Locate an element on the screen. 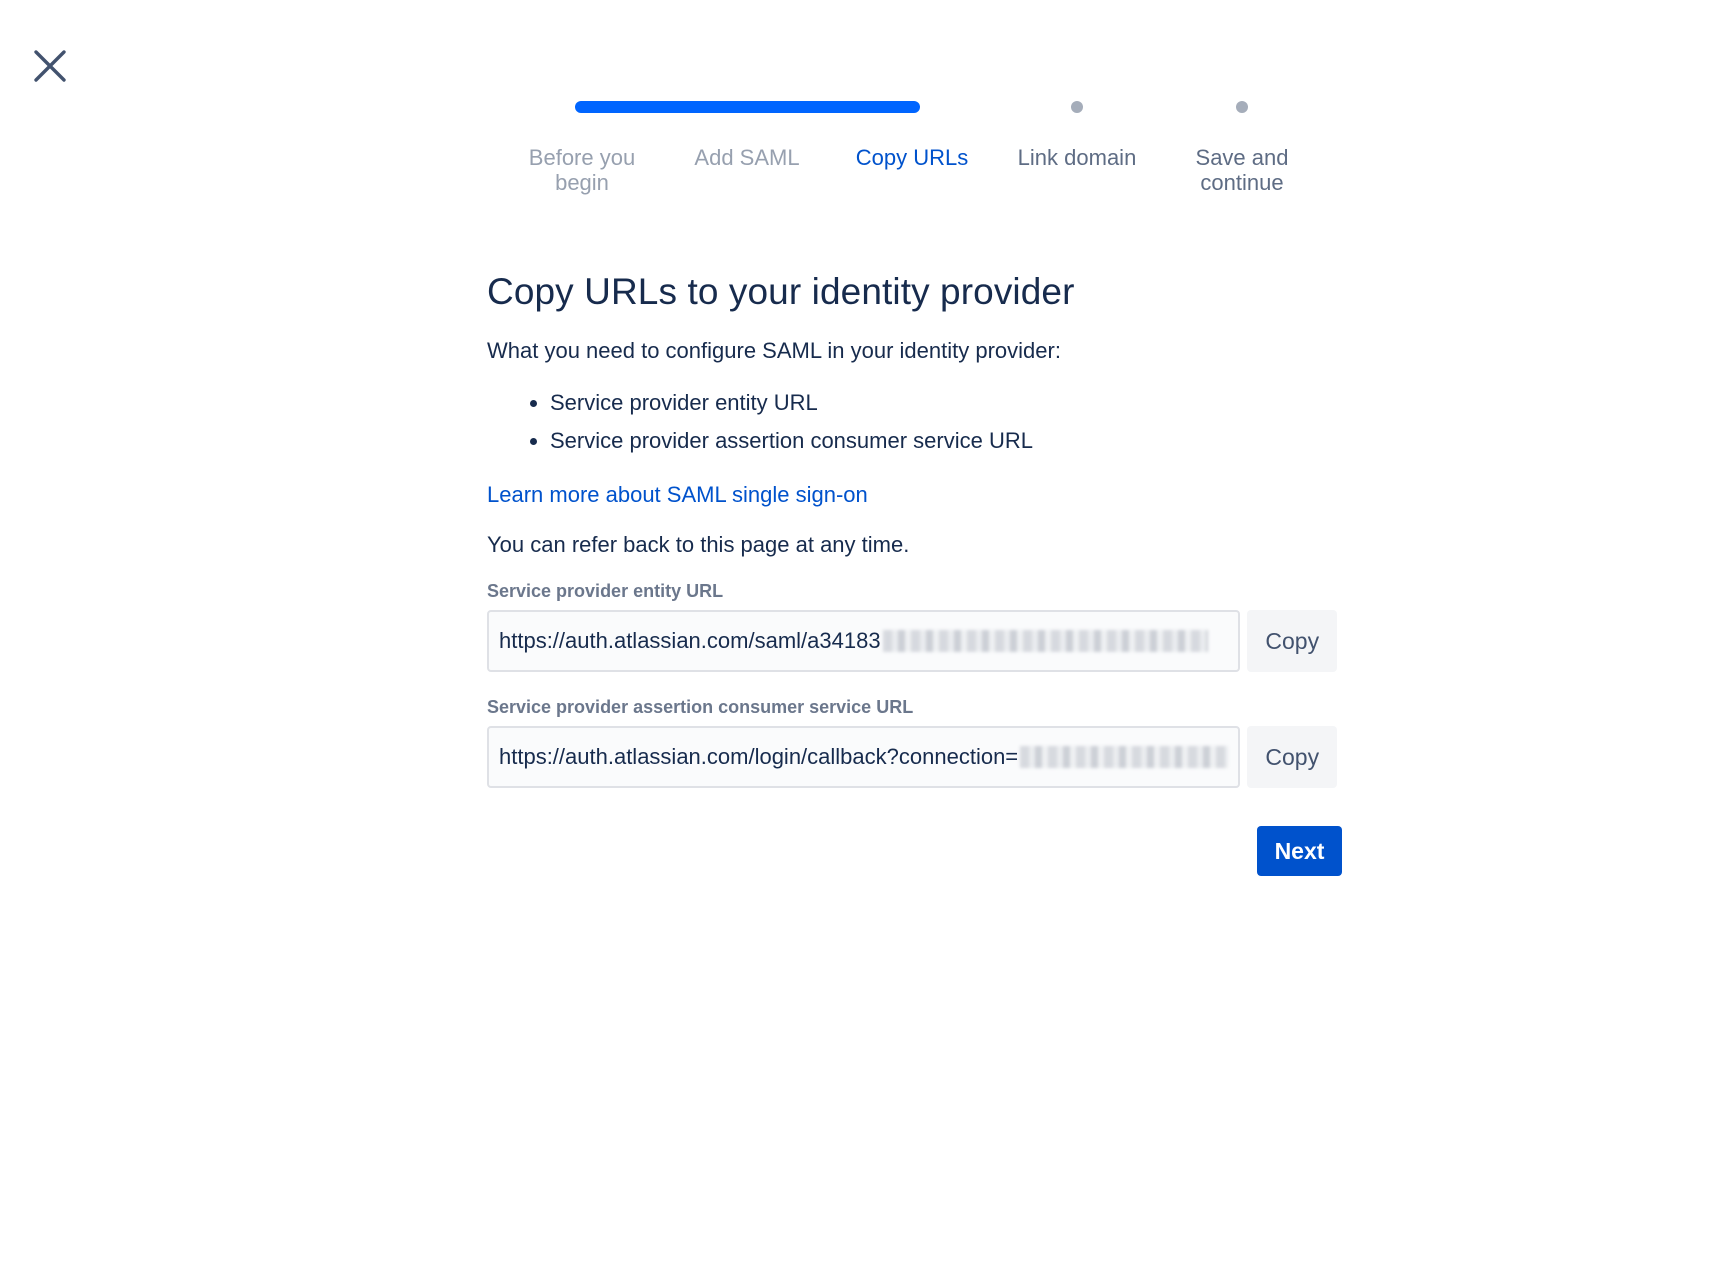 This screenshot has height=1285, width=1710. entity-url-field: https://auth.atlassian.com/saml/a34183 is located at coordinates (864, 641).